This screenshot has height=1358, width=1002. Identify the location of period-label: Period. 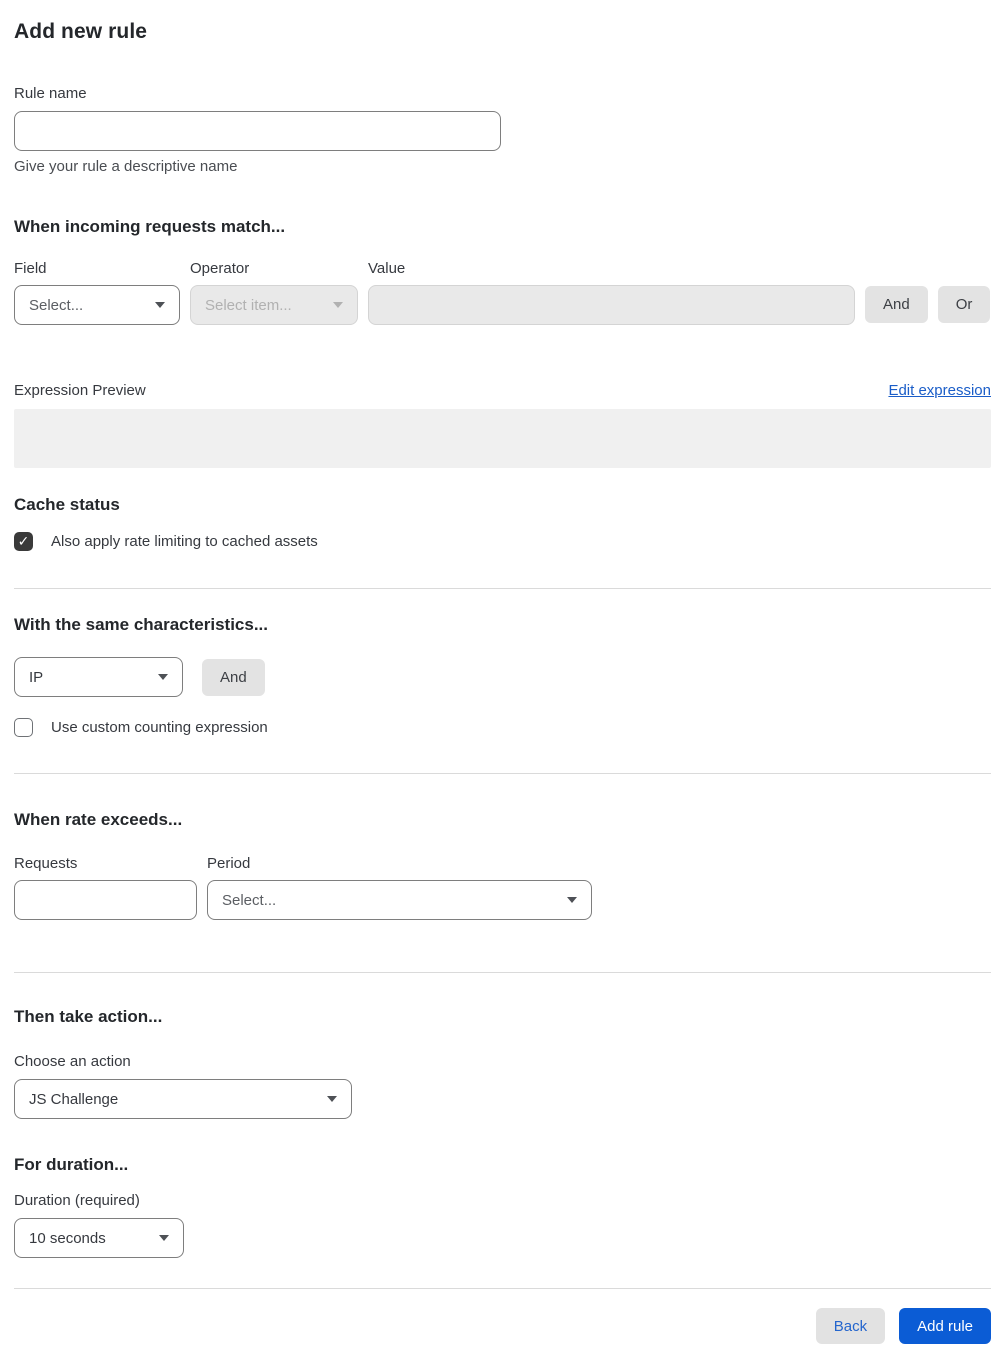
(229, 863).